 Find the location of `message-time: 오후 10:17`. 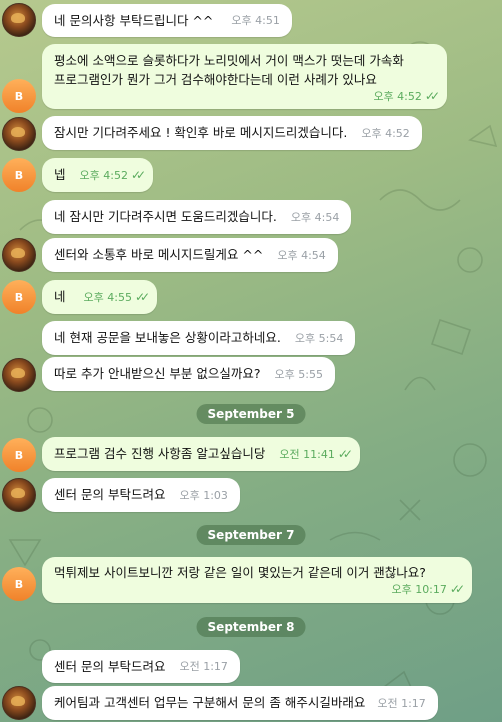

message-time: 오후 10:17 is located at coordinates (419, 589).